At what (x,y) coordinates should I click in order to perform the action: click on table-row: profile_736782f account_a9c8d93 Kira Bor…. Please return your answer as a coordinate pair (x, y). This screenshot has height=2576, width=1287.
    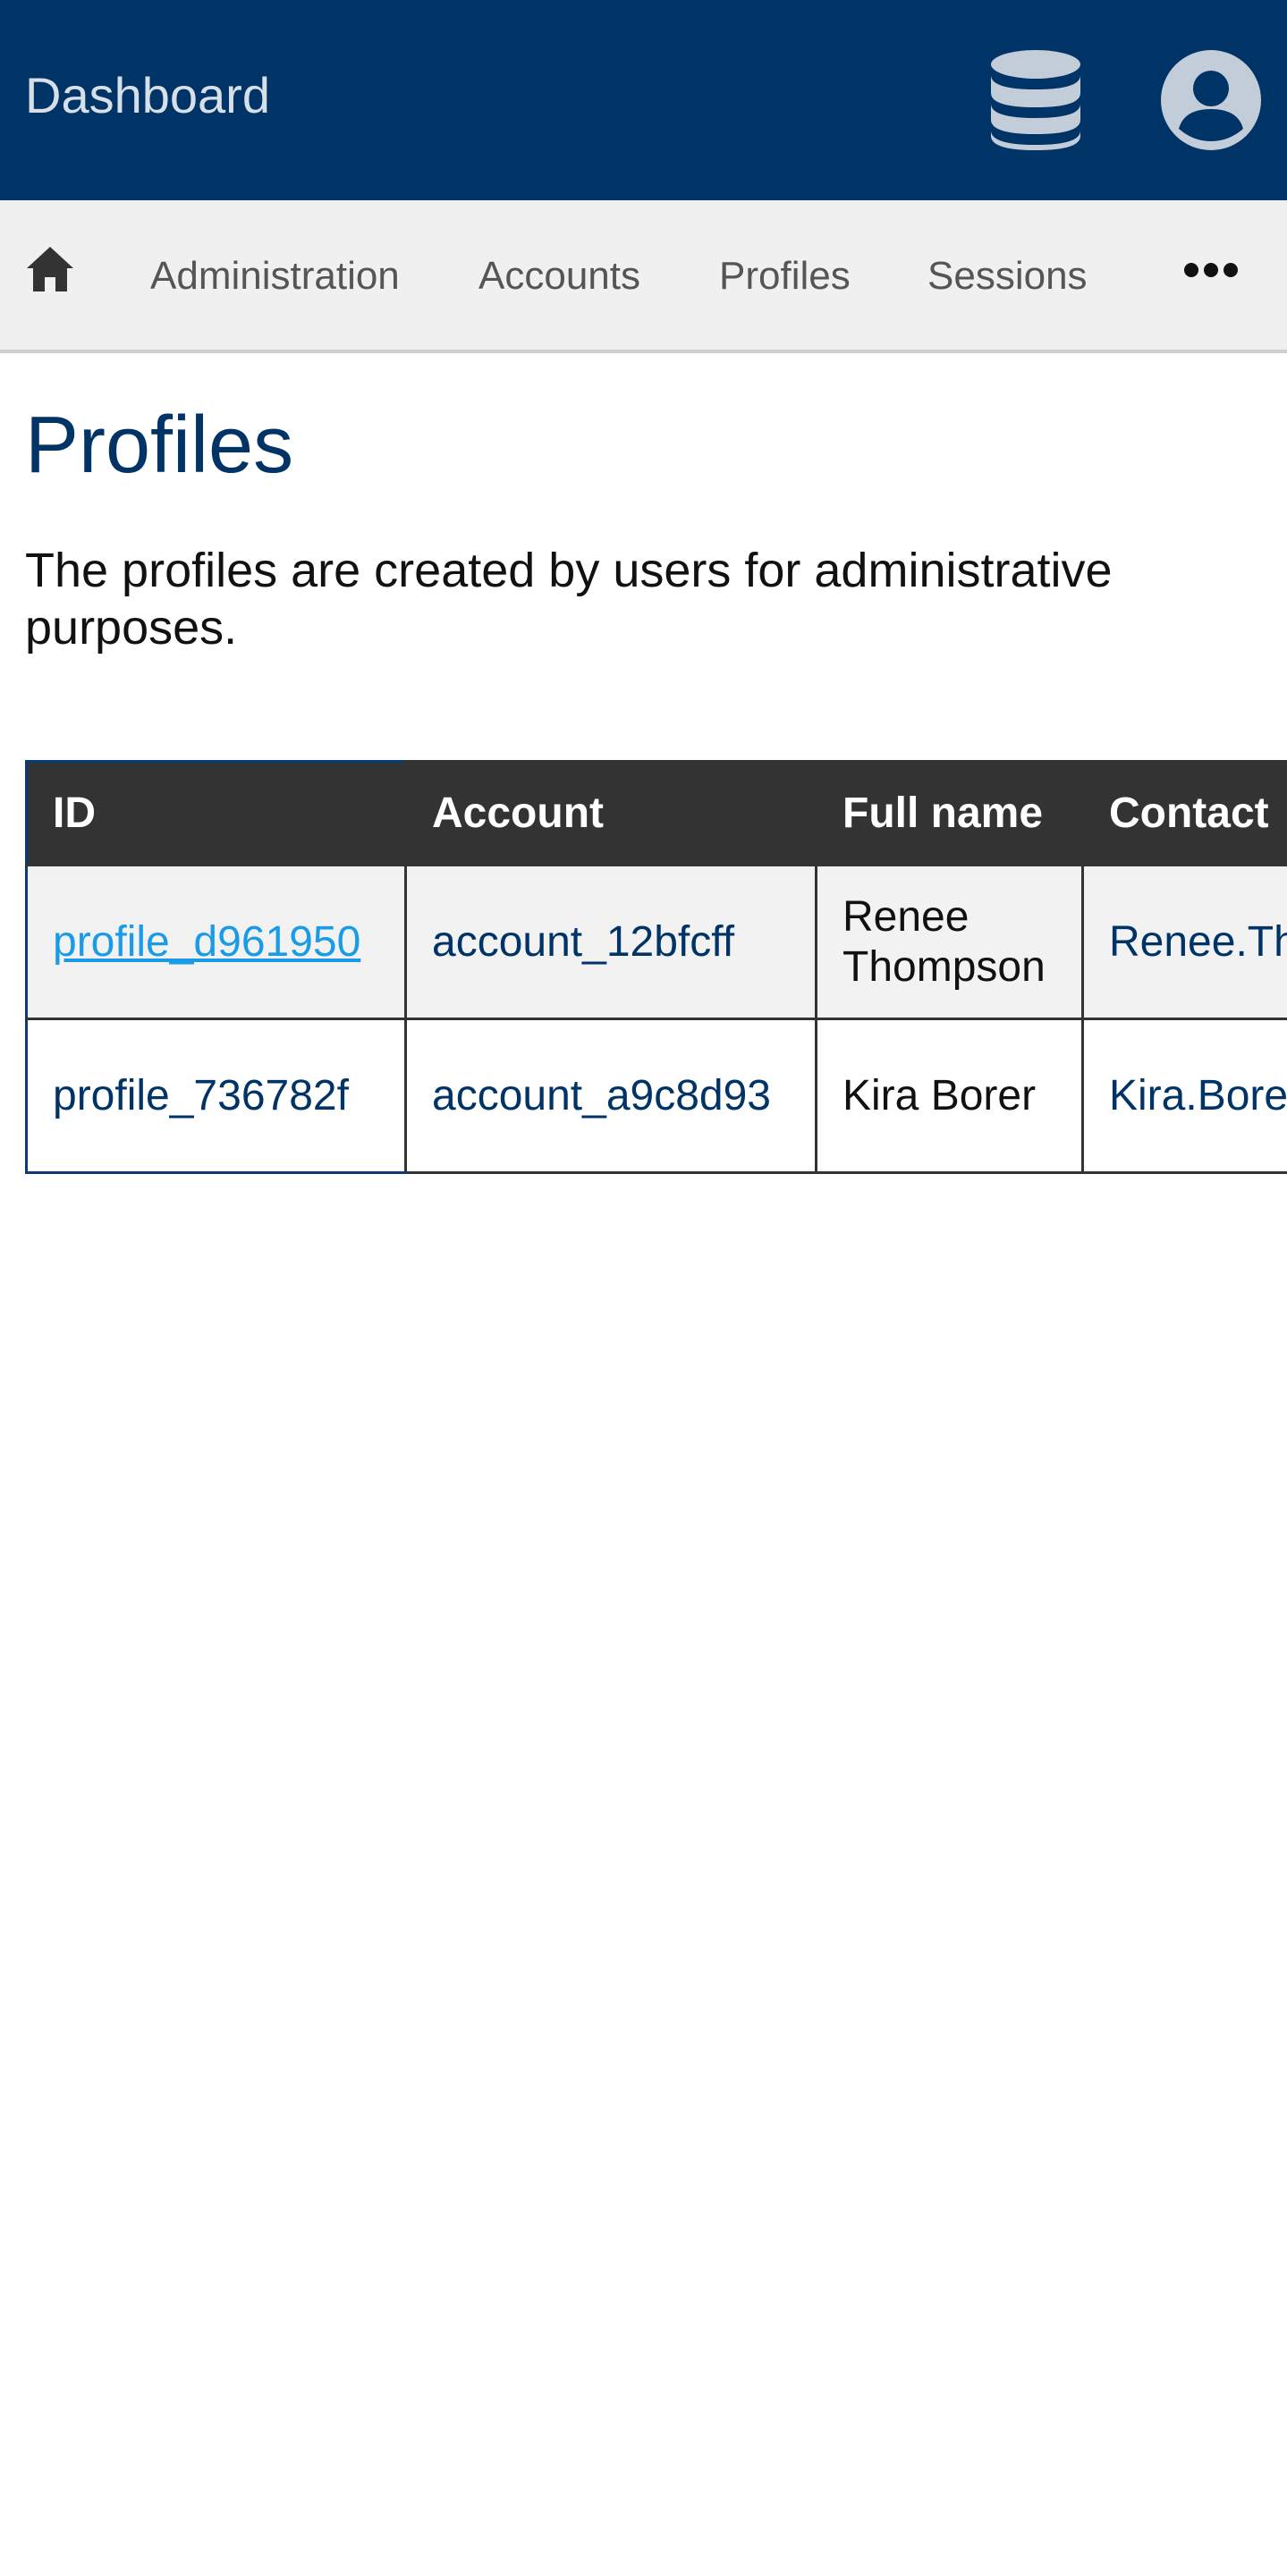
    Looking at the image, I should click on (656, 1096).